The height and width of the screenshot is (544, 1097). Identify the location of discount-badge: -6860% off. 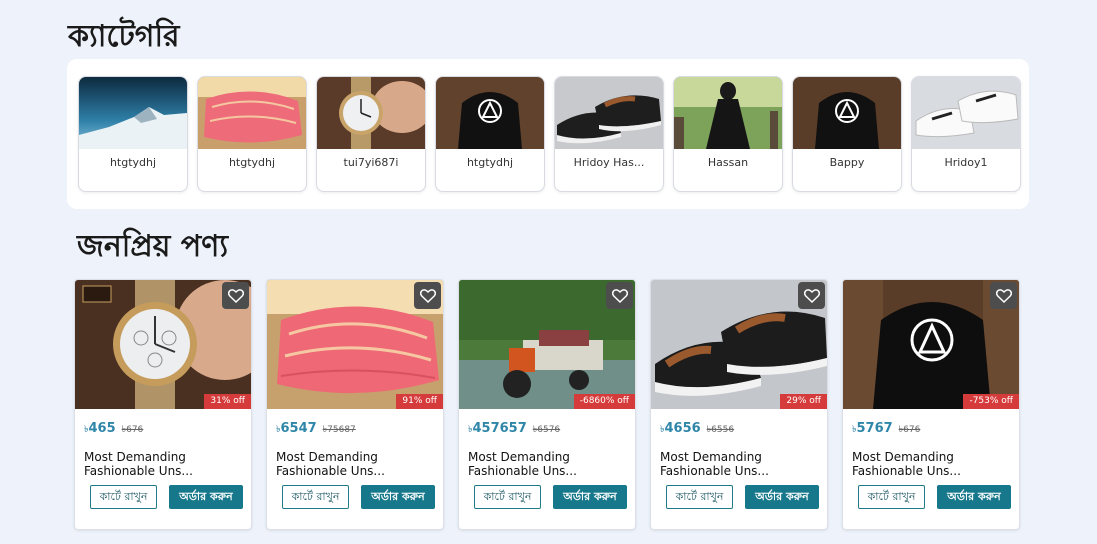
(604, 401).